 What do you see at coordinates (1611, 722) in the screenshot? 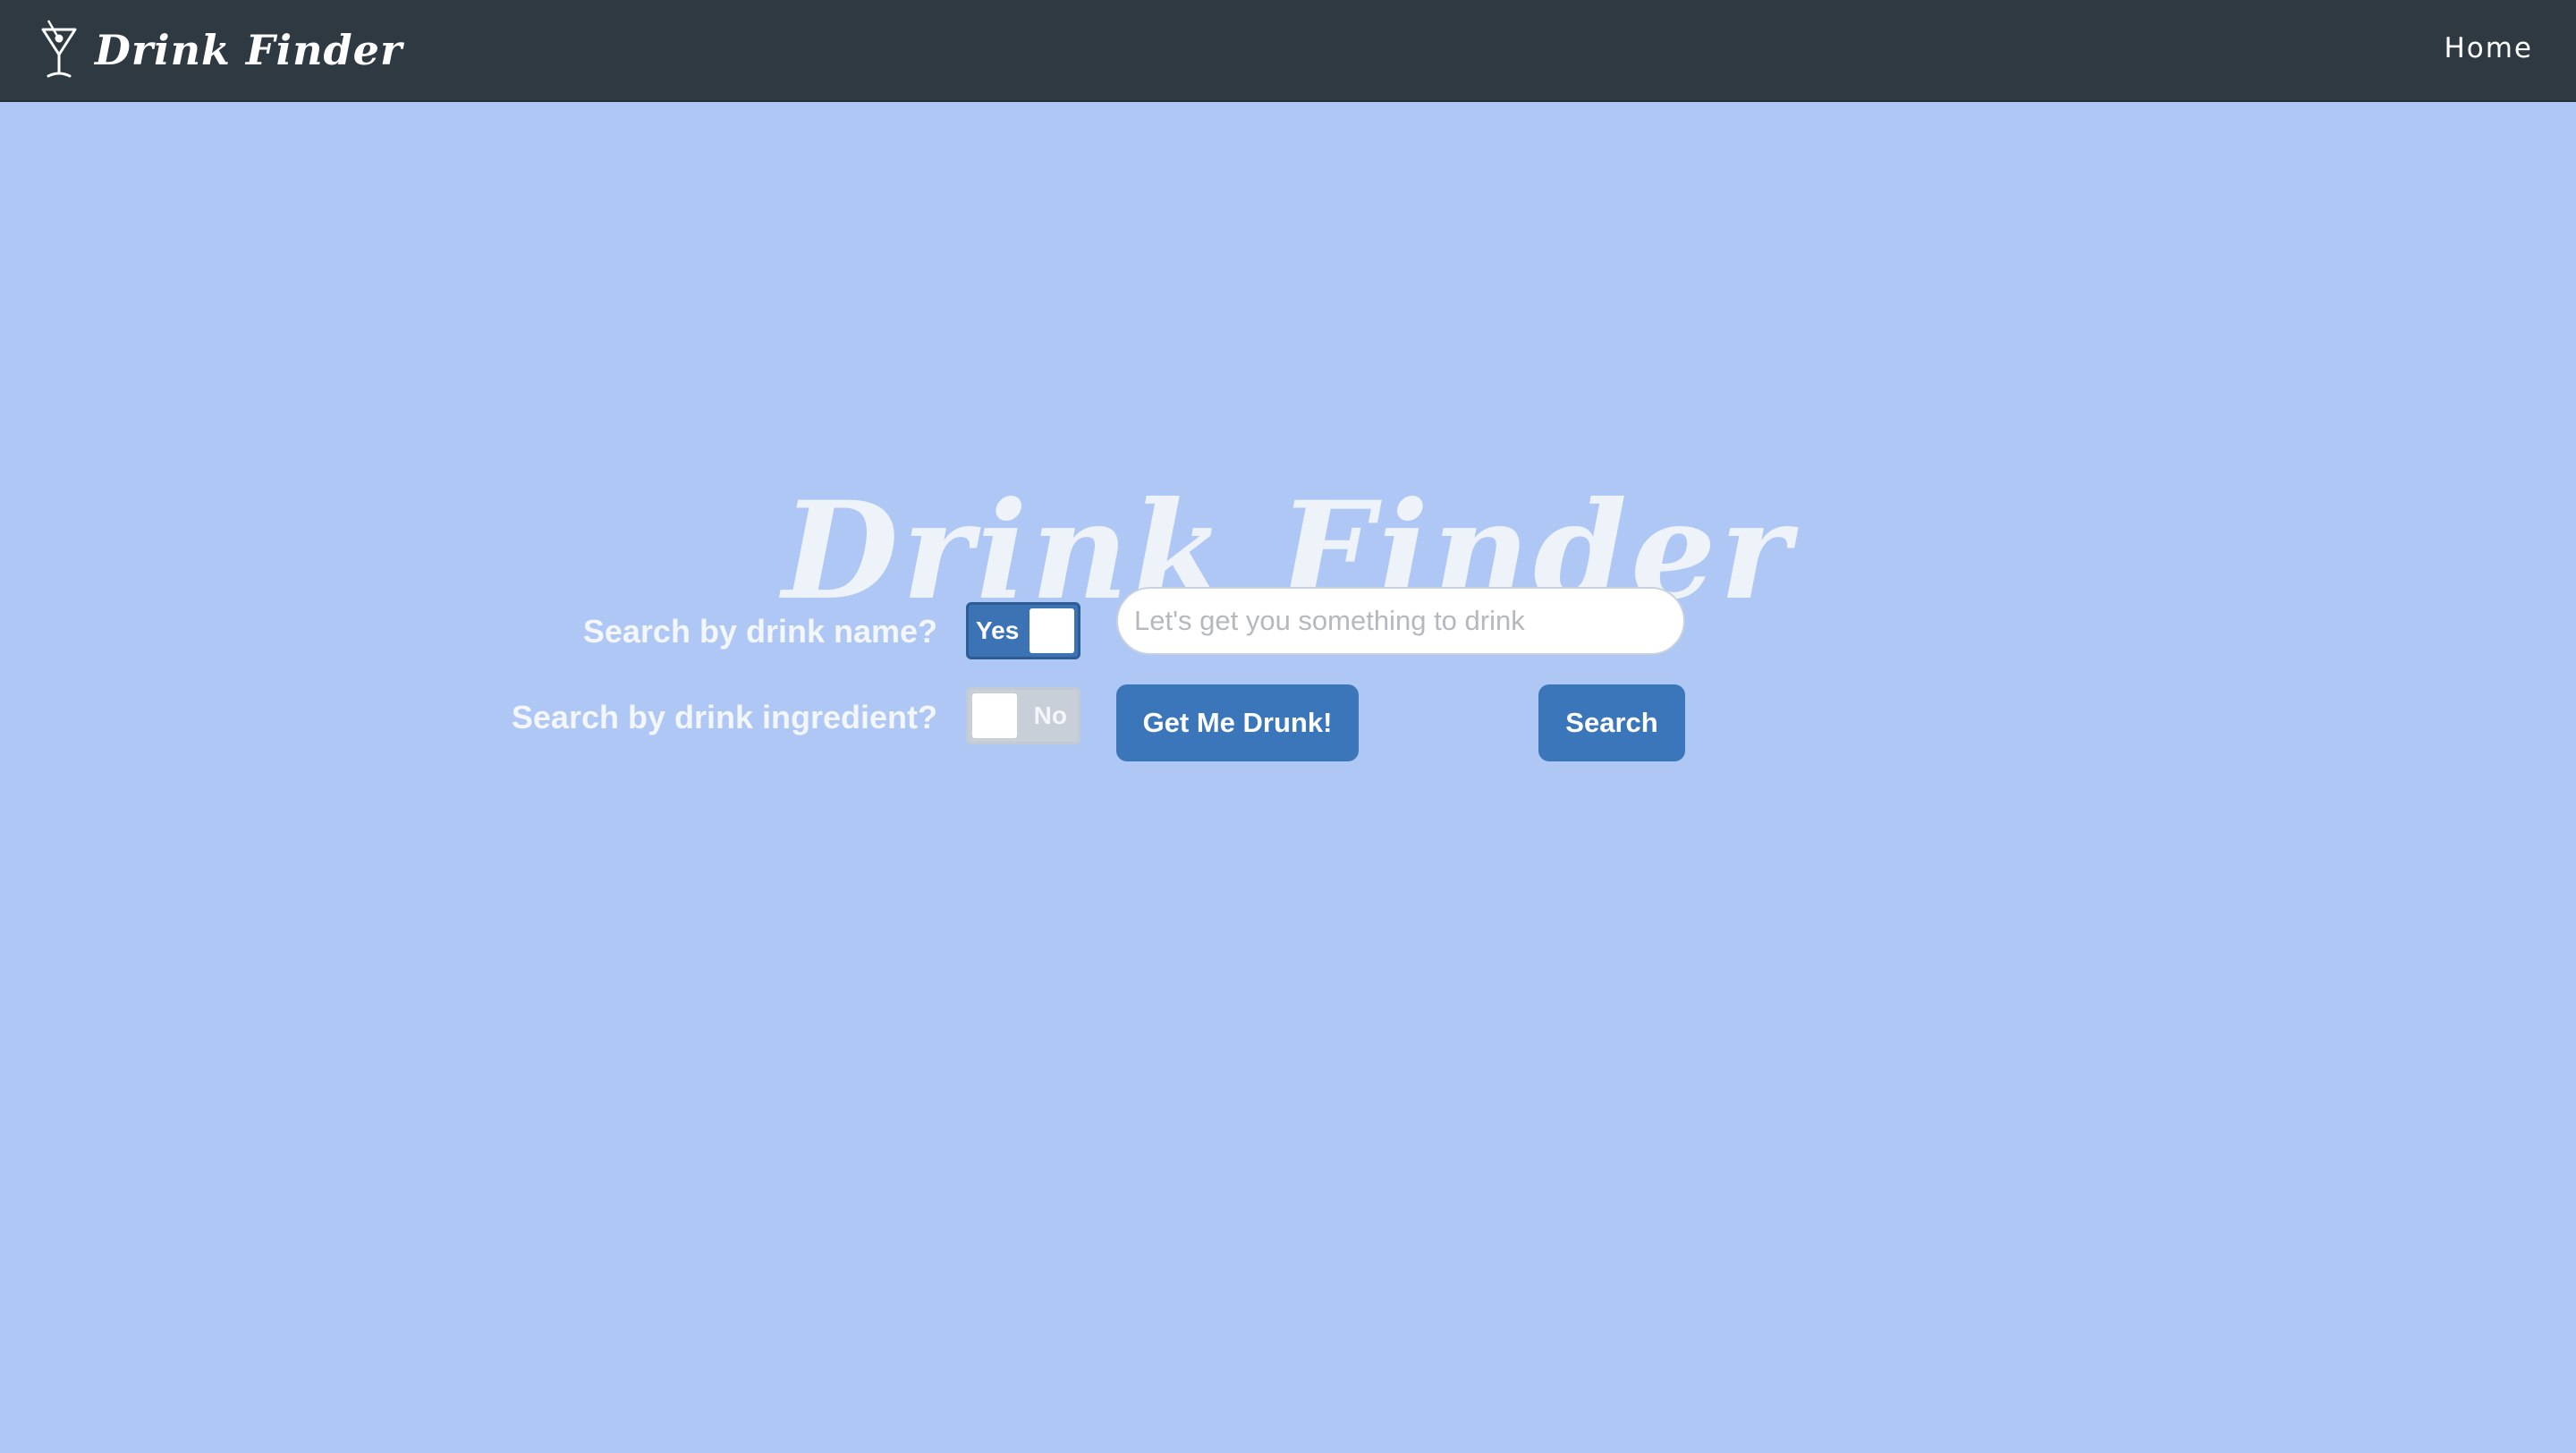
I see `search-button: Search` at bounding box center [1611, 722].